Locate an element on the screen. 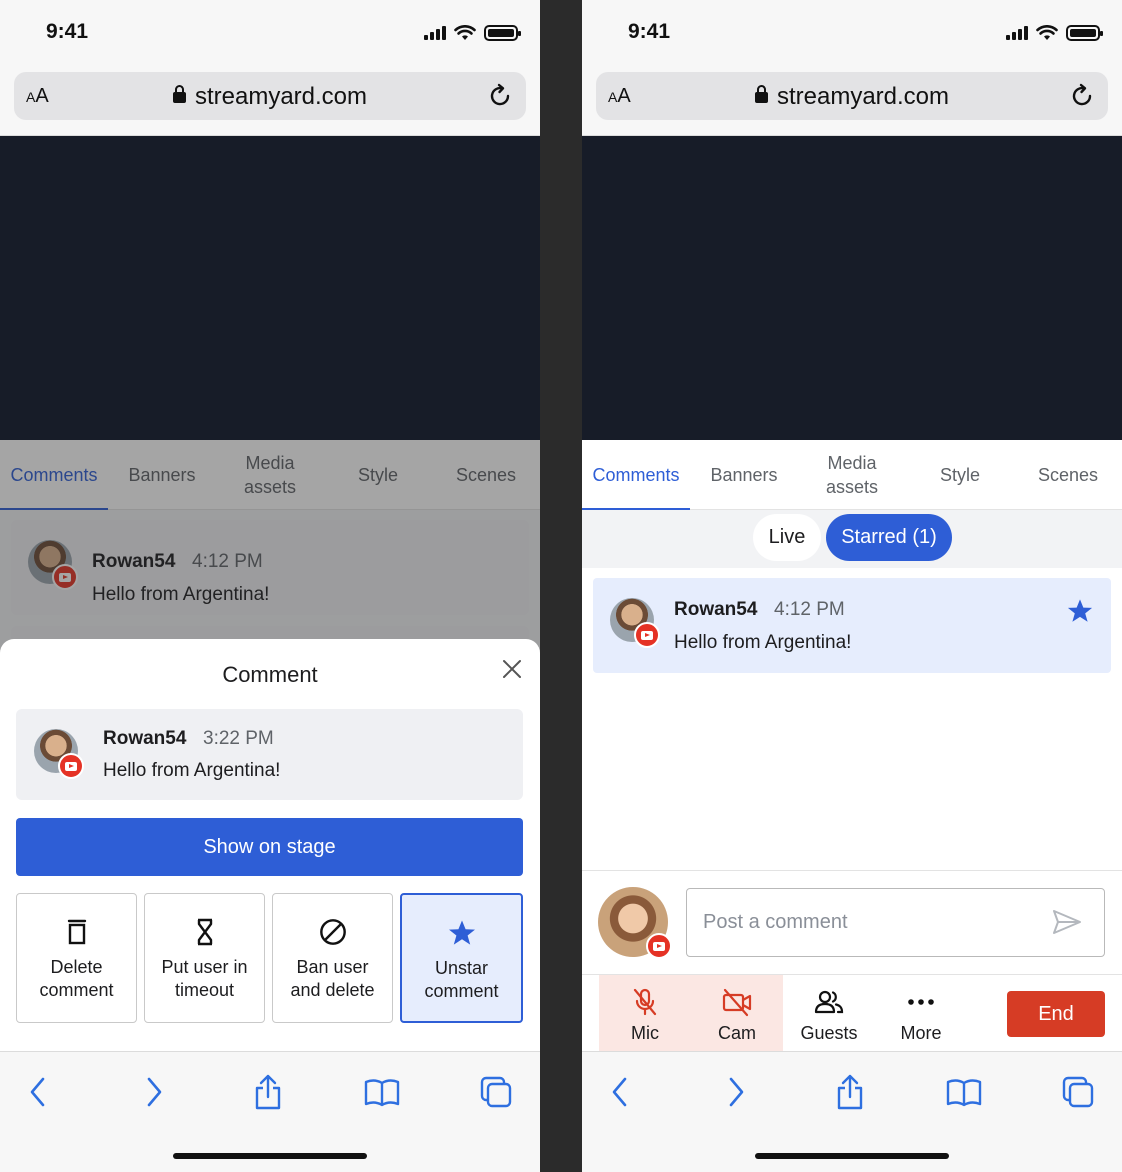 The width and height of the screenshot is (1122, 1172). starred-comments-list: Rowan54 4:12 PM Hello from Argentina! is located at coordinates (852, 719).